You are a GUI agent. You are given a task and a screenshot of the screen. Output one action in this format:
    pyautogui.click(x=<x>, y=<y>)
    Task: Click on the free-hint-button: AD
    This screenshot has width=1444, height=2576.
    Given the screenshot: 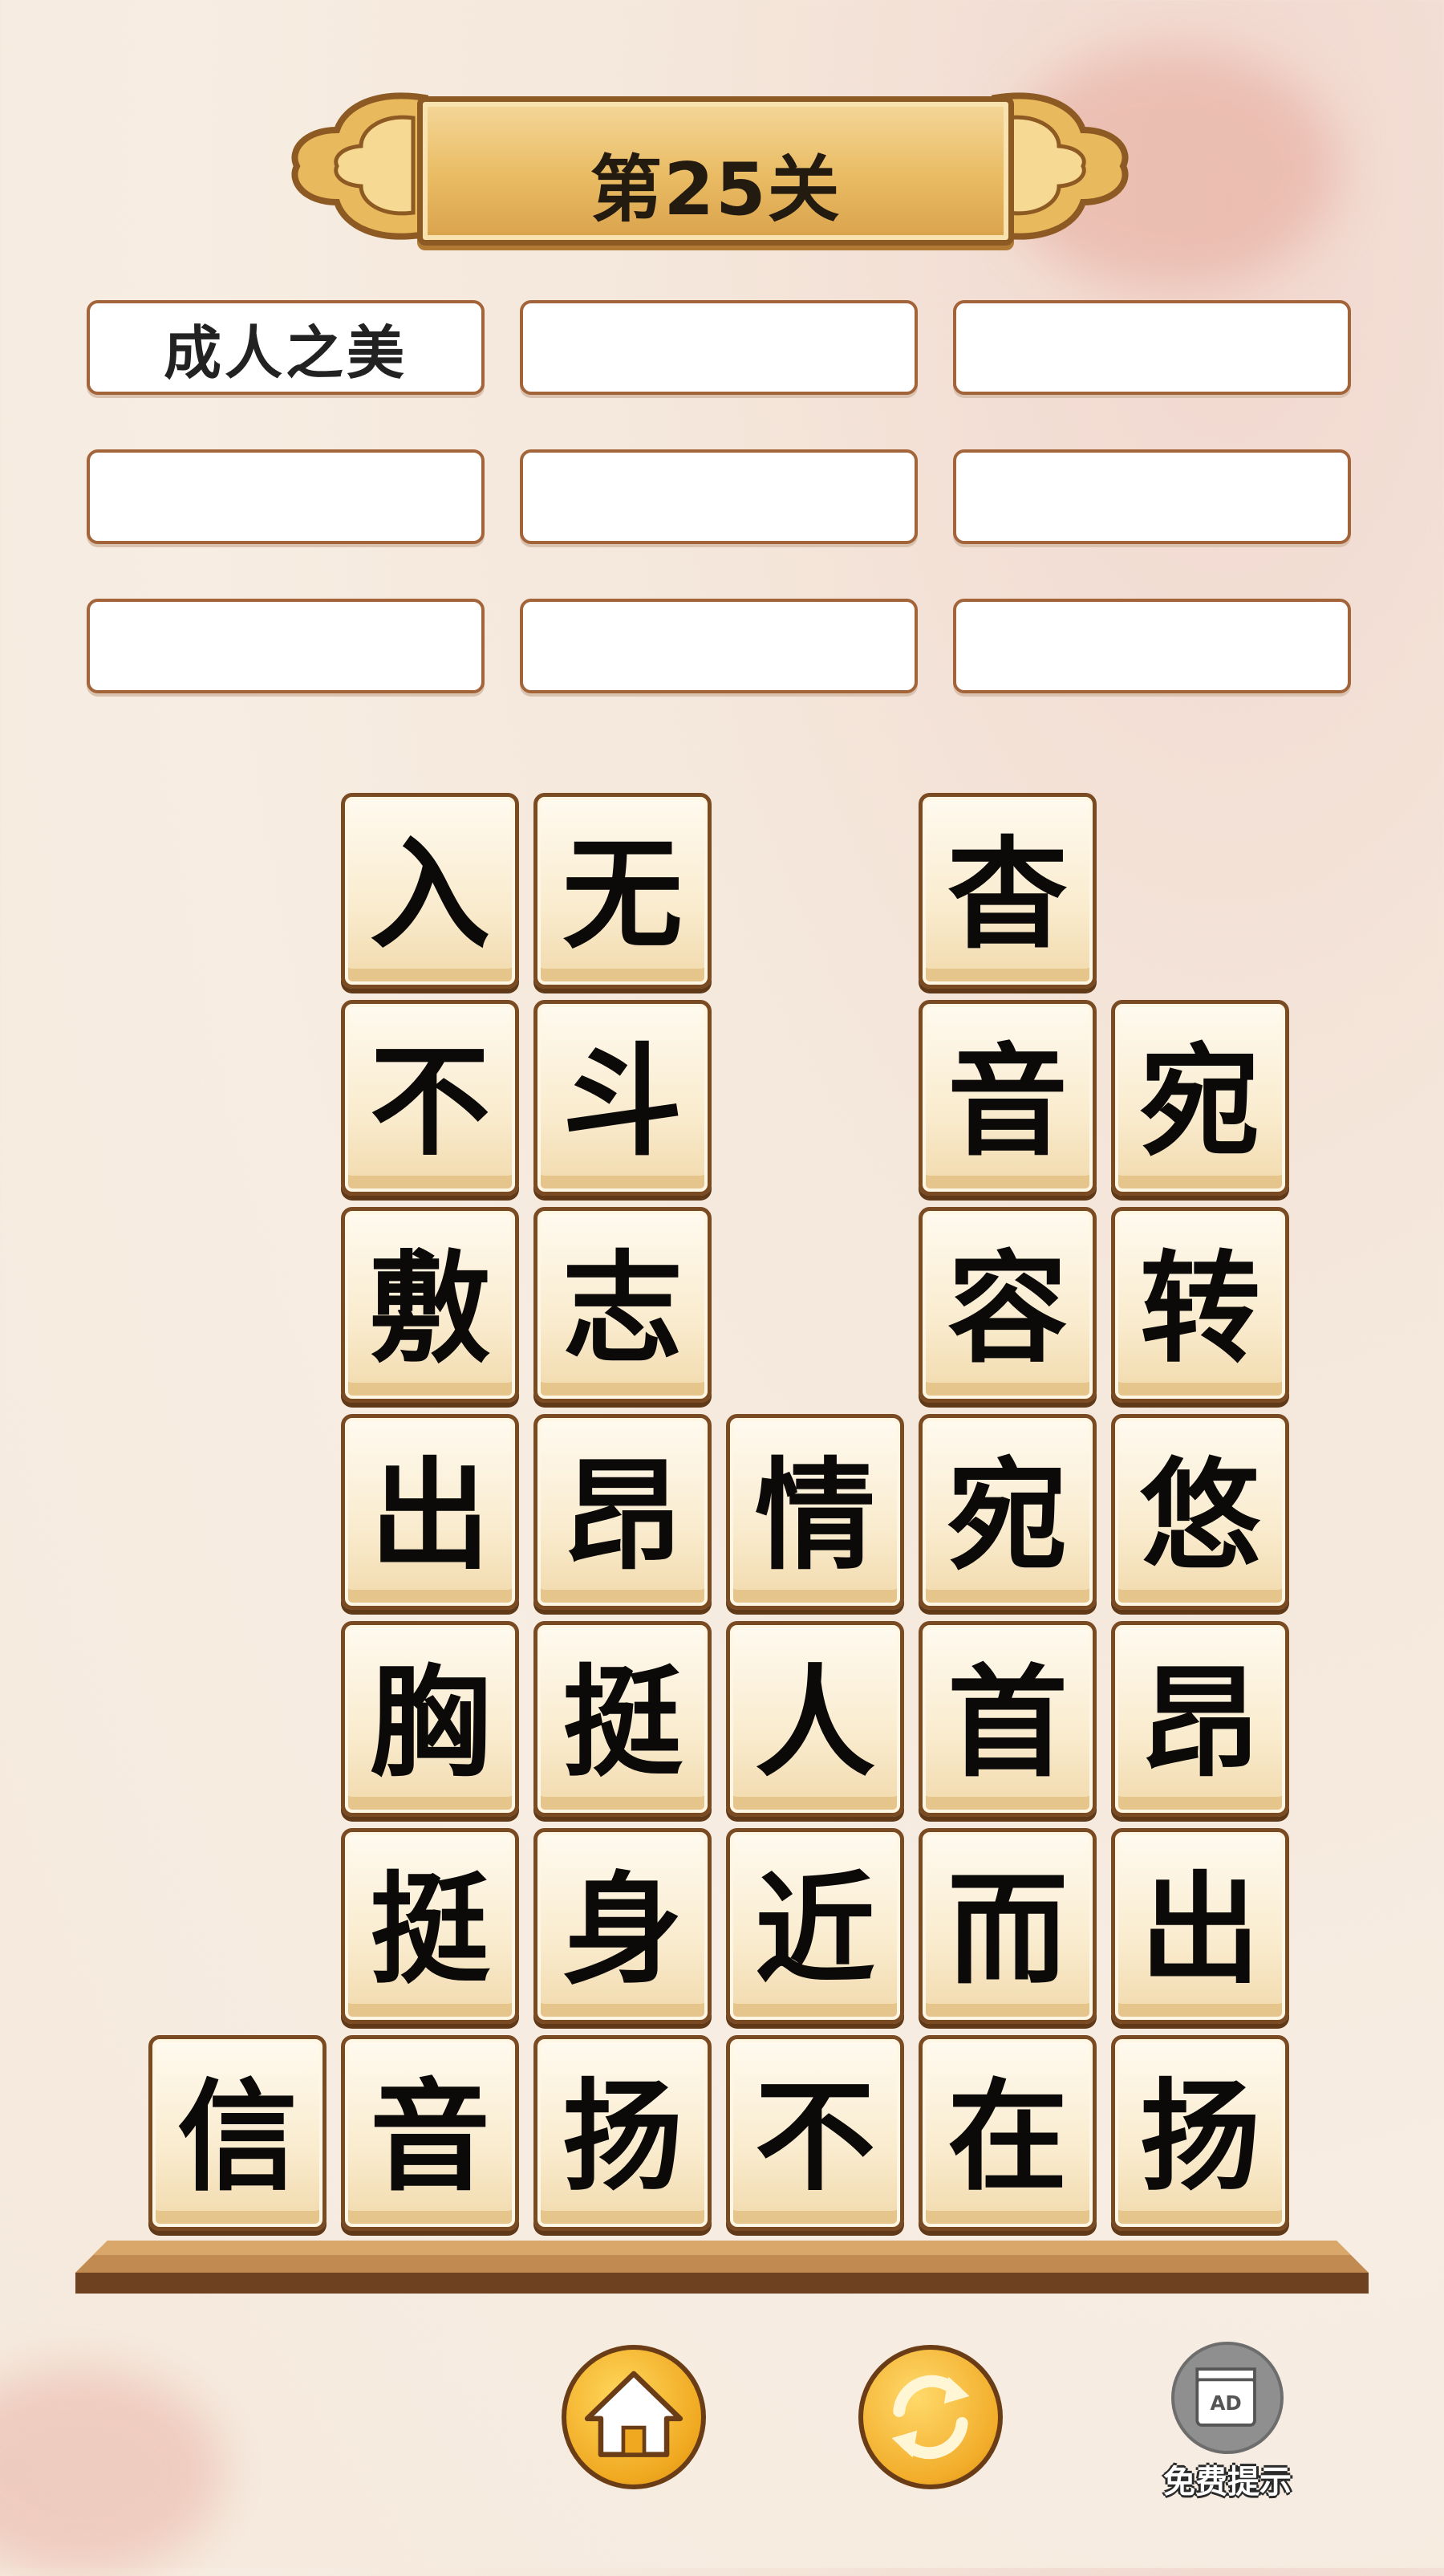 What is the action you would take?
    pyautogui.click(x=1227, y=2398)
    